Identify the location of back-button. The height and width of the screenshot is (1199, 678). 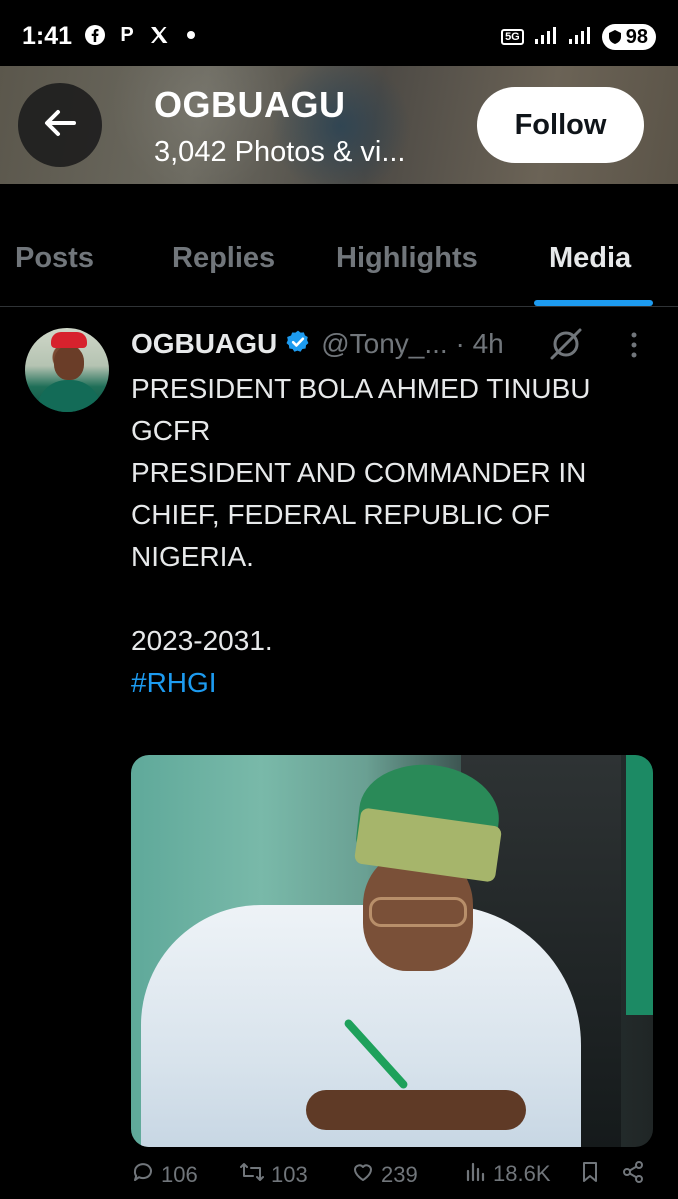
(60, 125).